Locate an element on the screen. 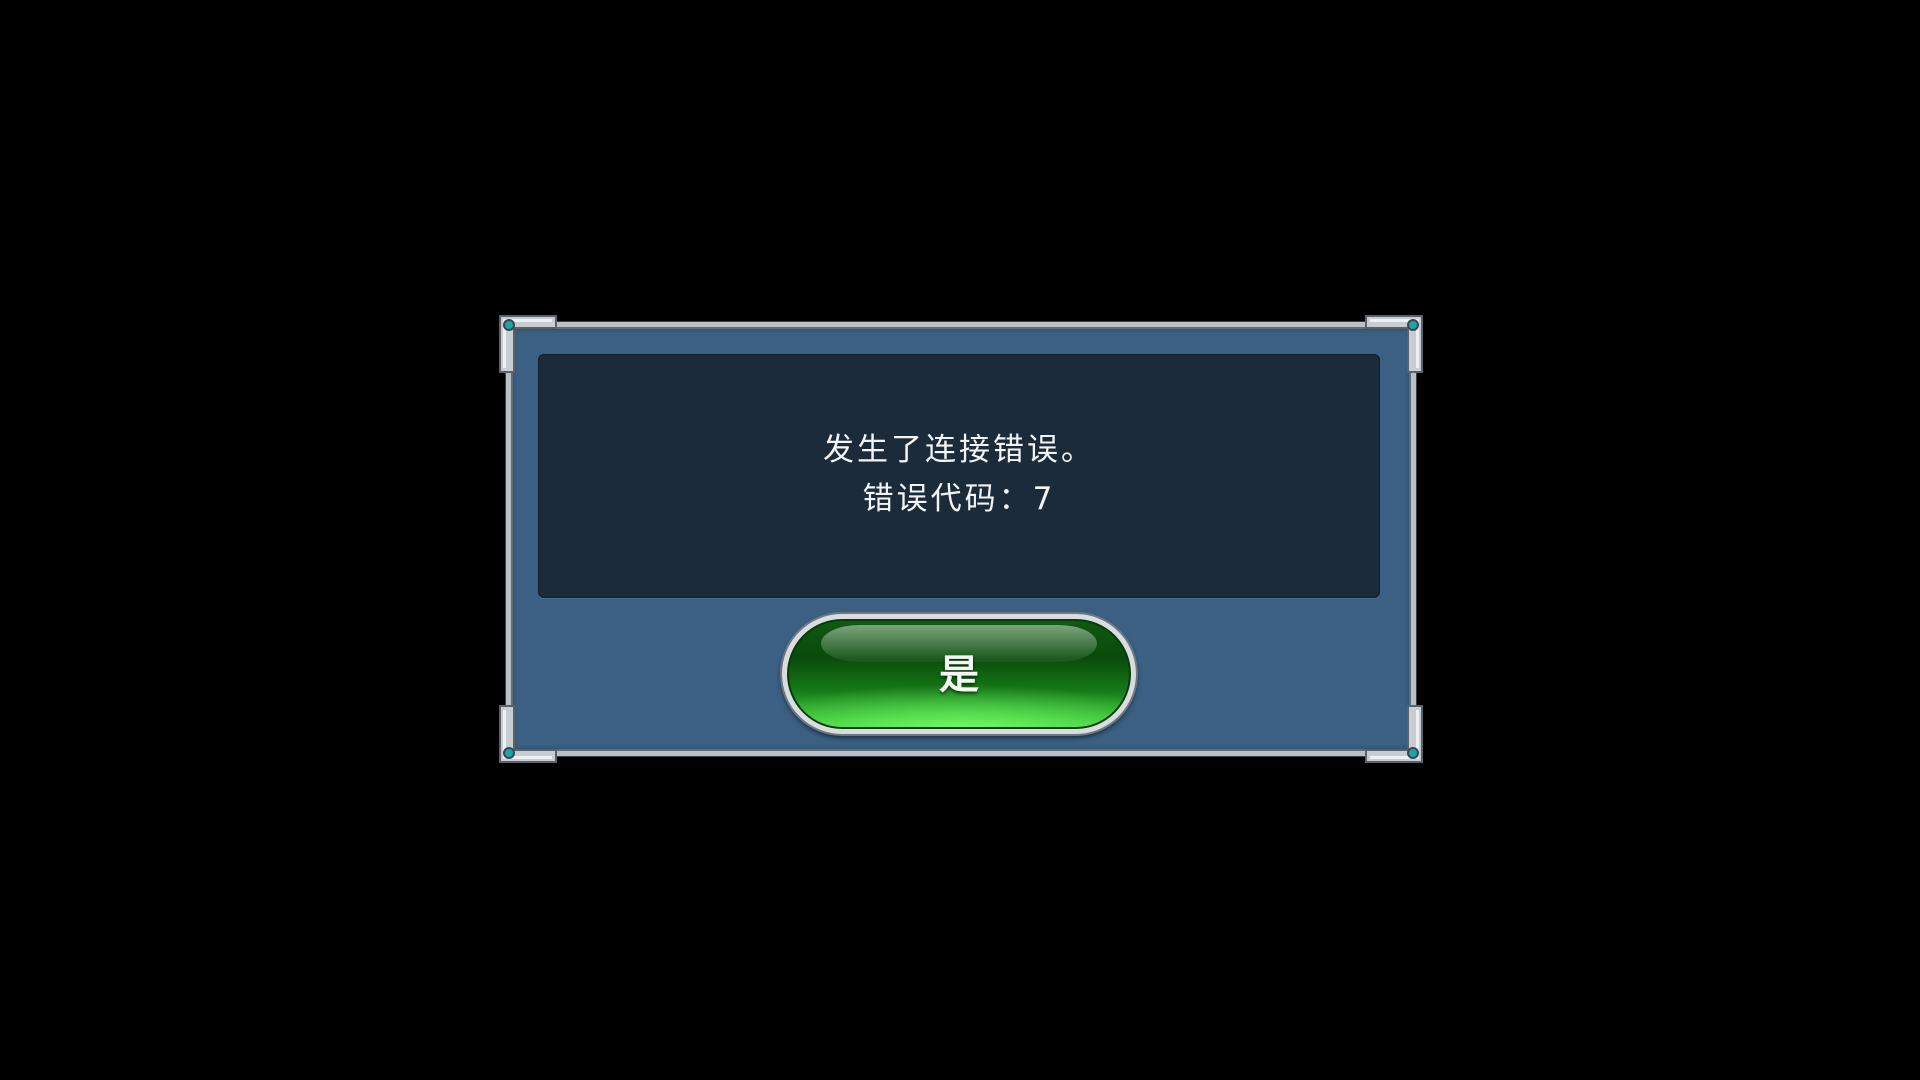  error-code: 错误代码：7 is located at coordinates (959, 499).